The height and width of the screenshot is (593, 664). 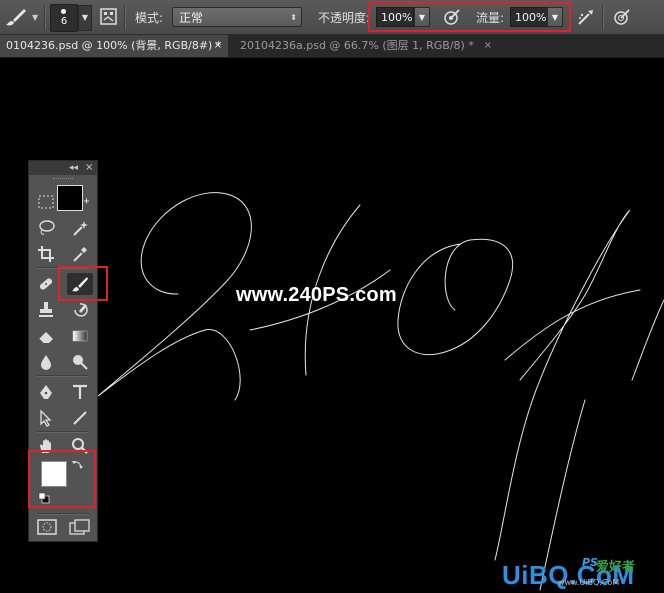 What do you see at coordinates (191, 18) in the screenshot?
I see `mode-value: 正常` at bounding box center [191, 18].